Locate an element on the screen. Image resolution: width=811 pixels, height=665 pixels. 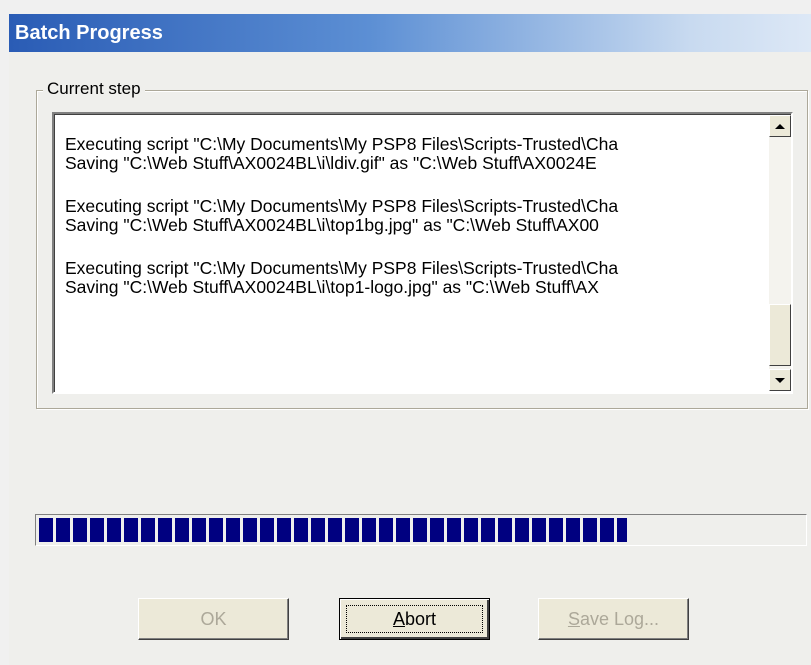
scroll-up-button is located at coordinates (780, 126).